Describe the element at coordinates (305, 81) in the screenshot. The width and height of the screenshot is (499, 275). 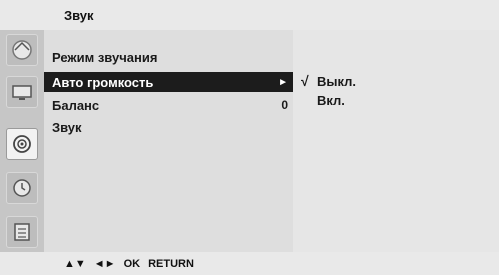
I see `checkmark-icon: √` at that location.